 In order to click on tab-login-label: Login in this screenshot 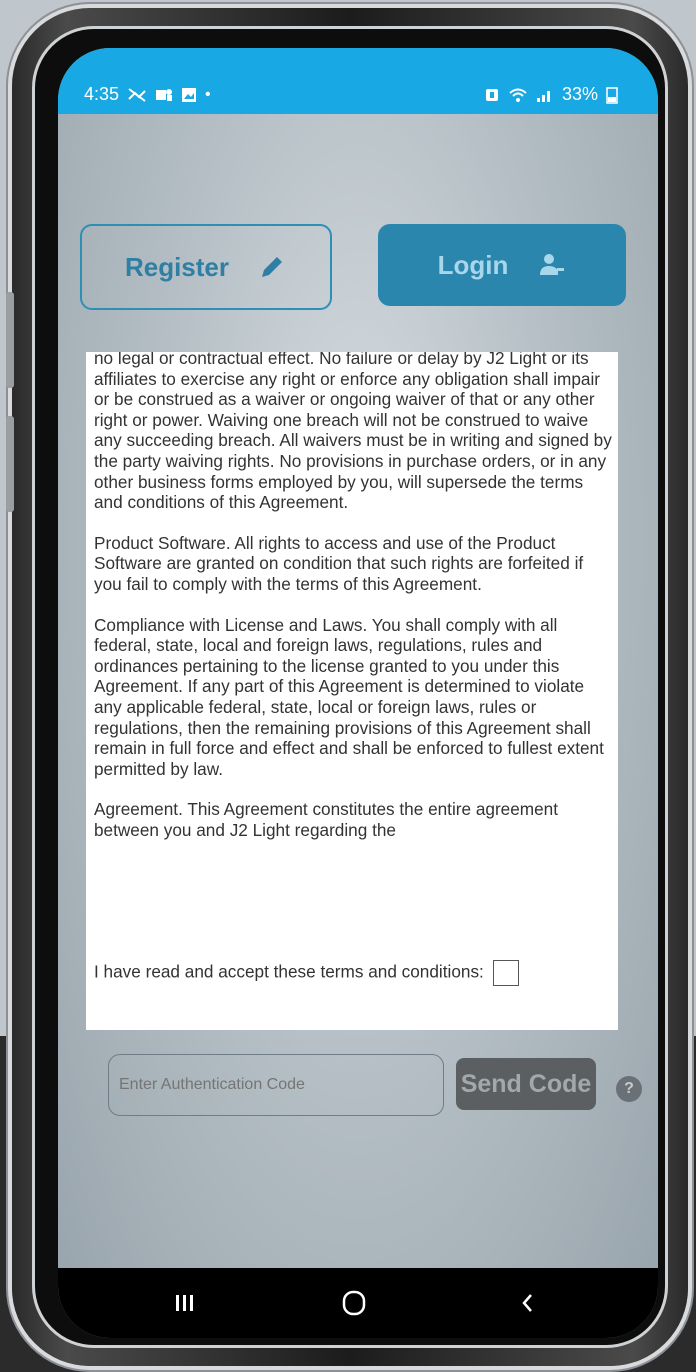, I will do `click(473, 264)`.